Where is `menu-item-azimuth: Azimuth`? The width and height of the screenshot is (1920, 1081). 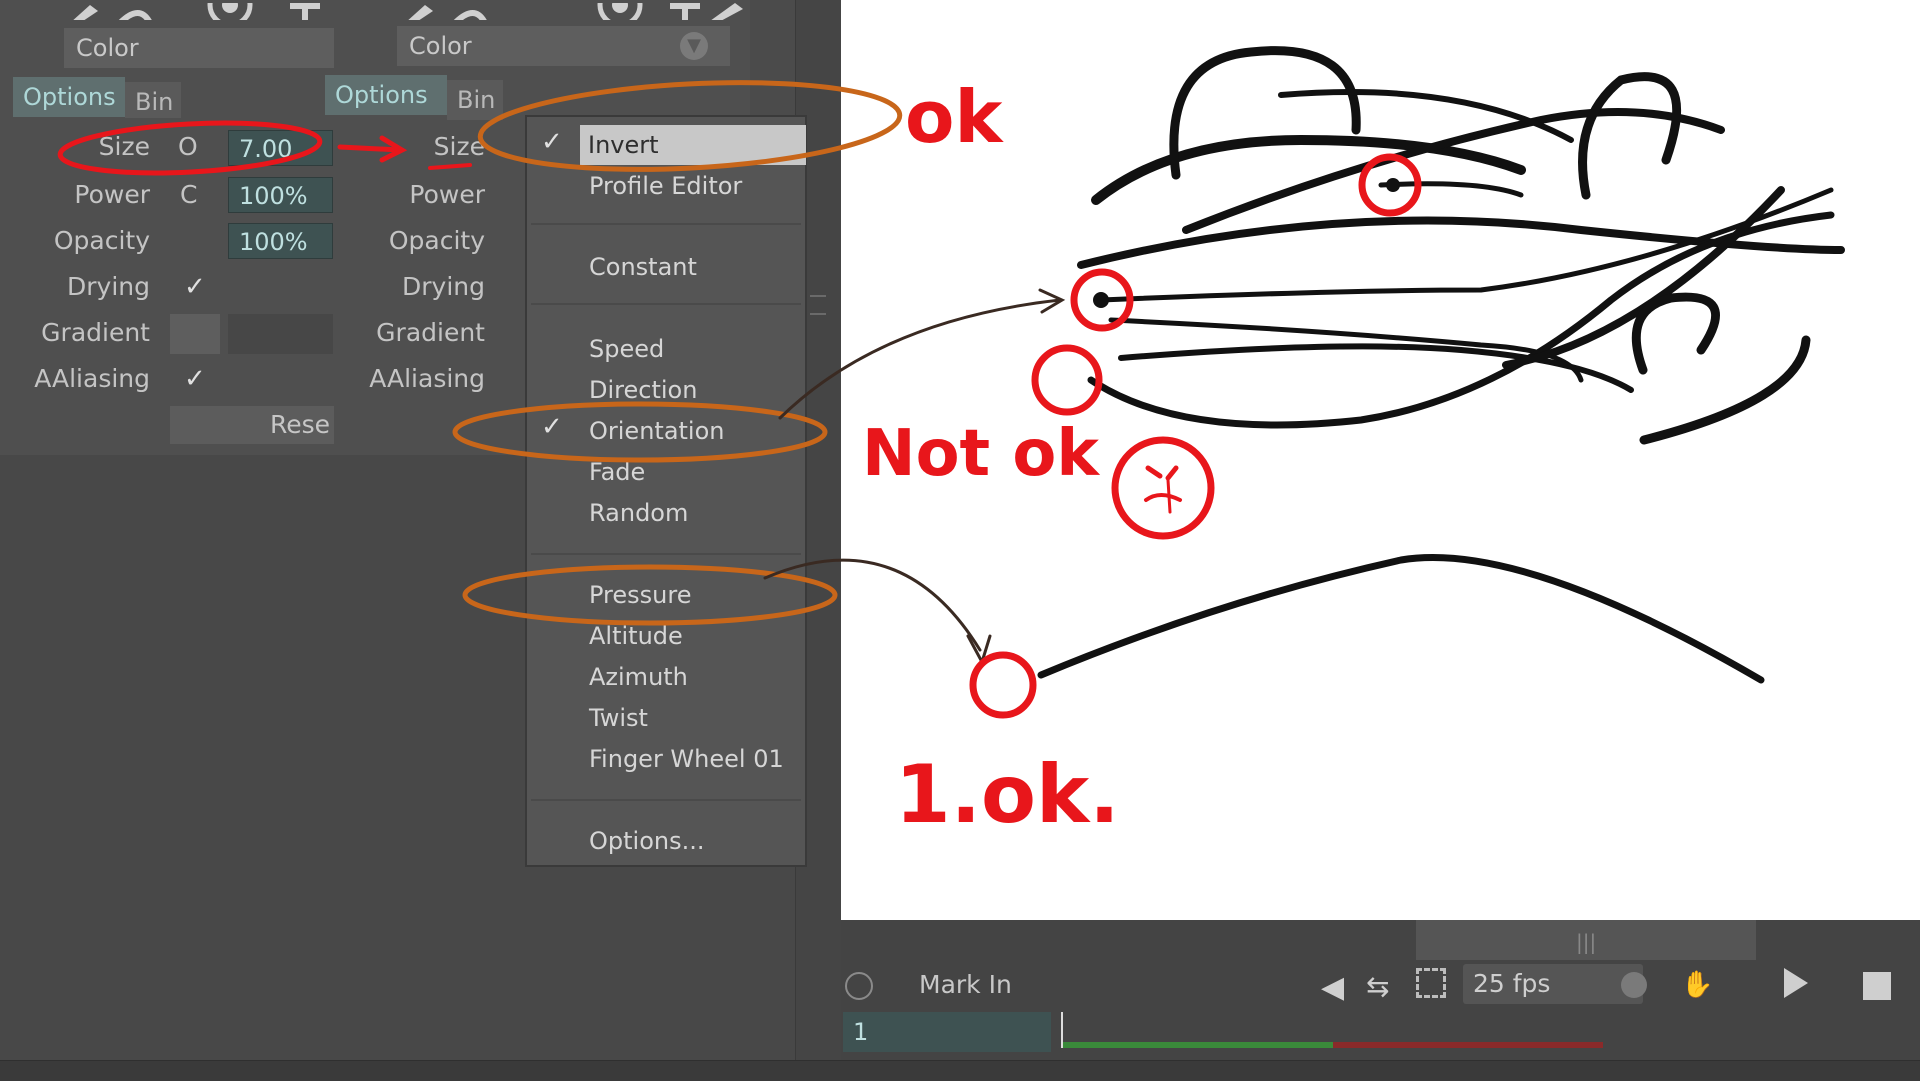
menu-item-azimuth: Azimuth is located at coordinates (666, 677).